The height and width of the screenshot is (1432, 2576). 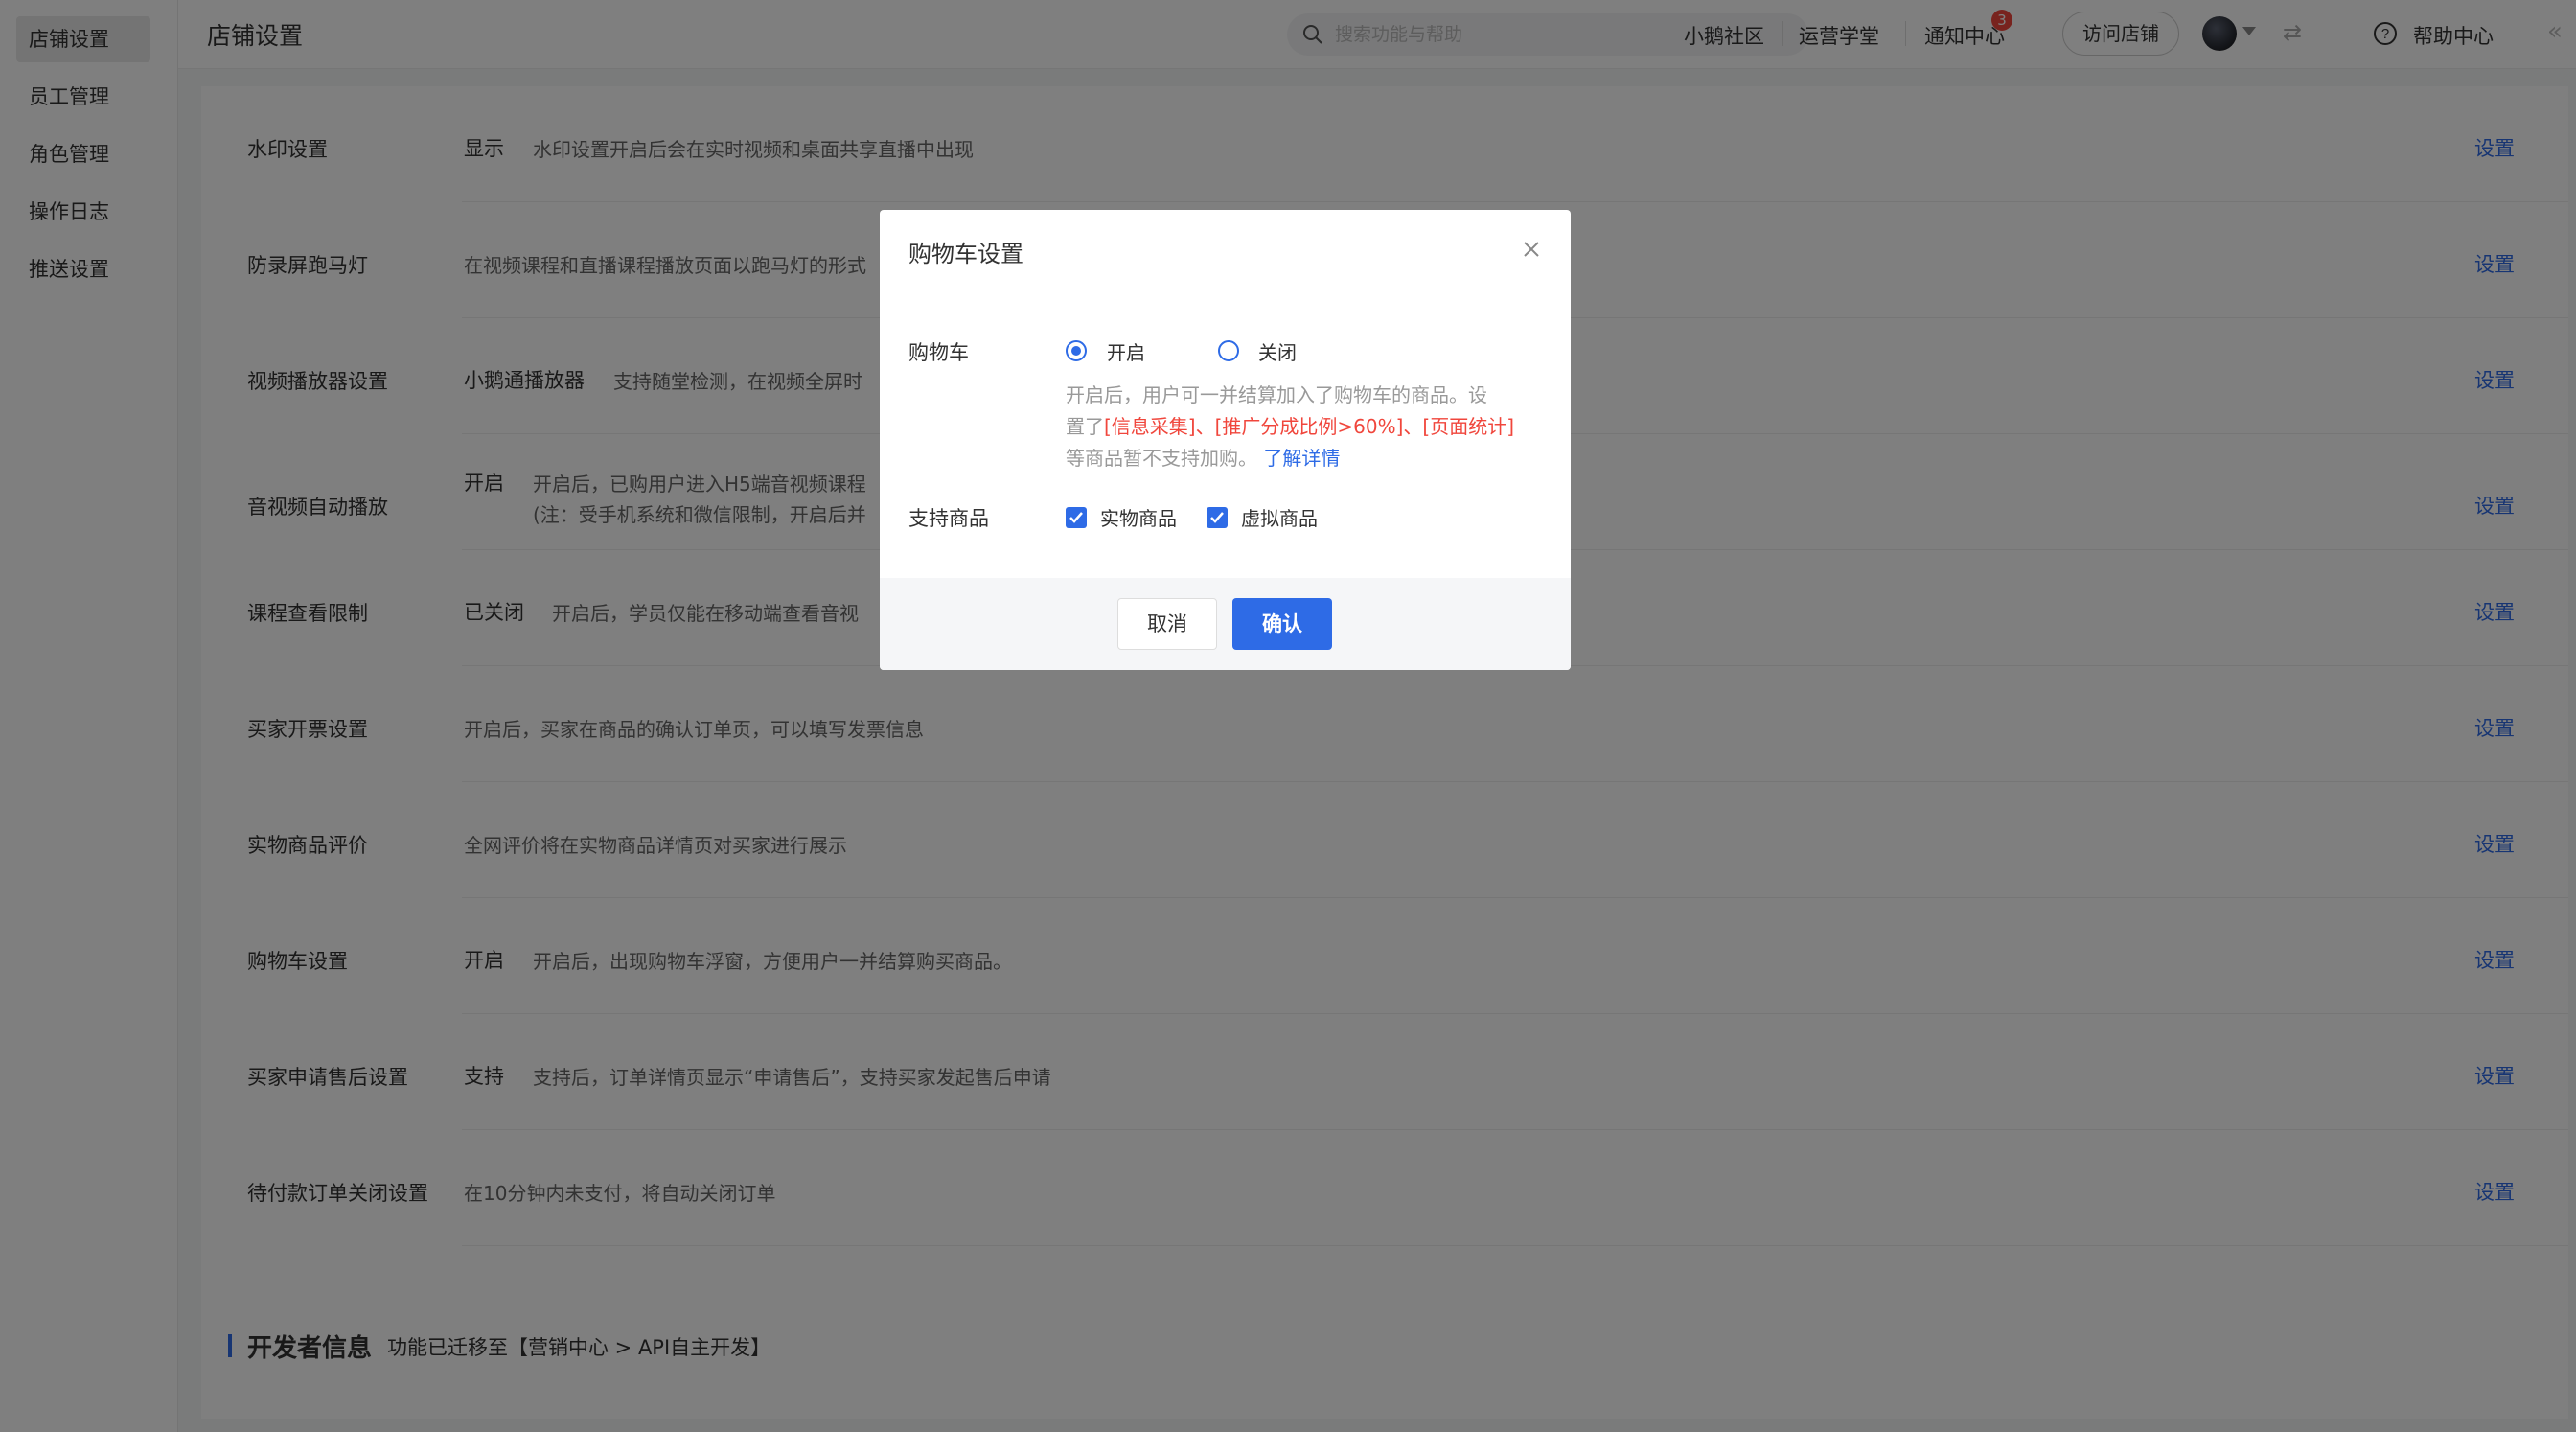 What do you see at coordinates (1531, 249) in the screenshot?
I see `close-icon` at bounding box center [1531, 249].